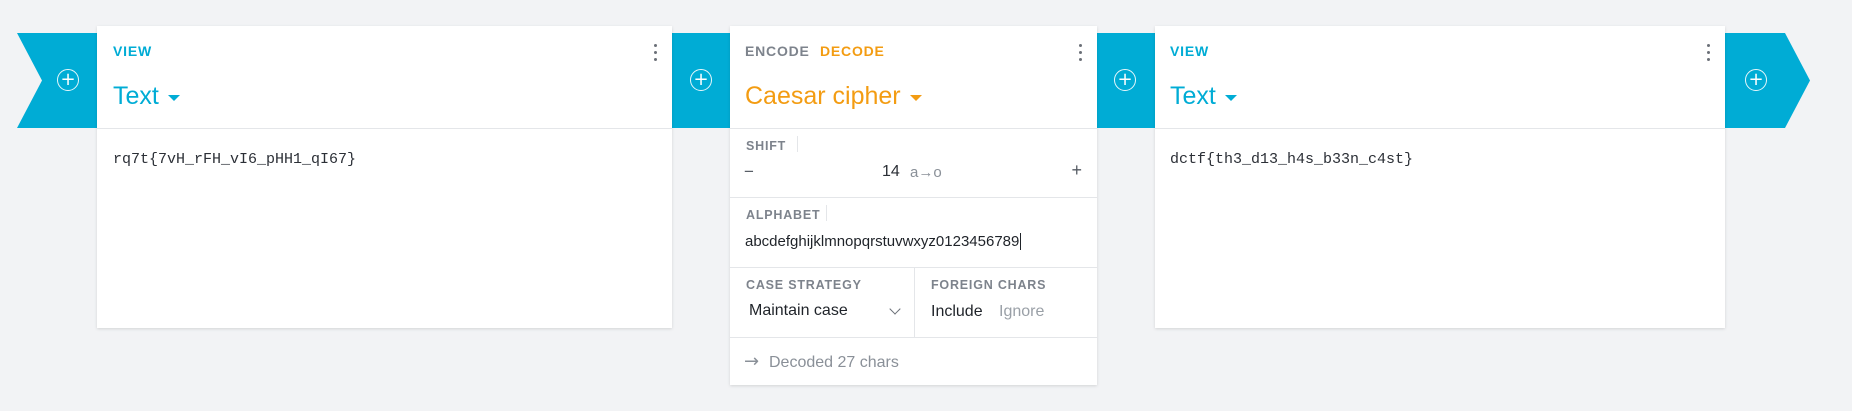 The image size is (1852, 411). Describe the element at coordinates (957, 312) in the screenshot. I see `foreign-include-option: Include` at that location.